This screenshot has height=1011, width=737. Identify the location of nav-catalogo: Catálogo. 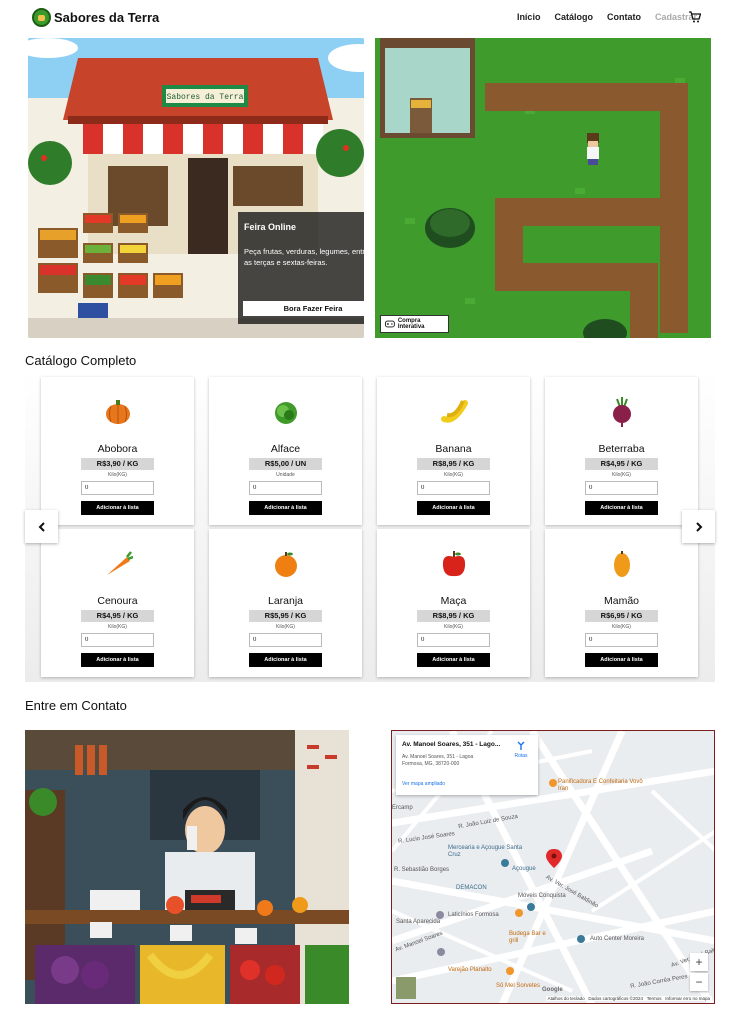
(573, 17).